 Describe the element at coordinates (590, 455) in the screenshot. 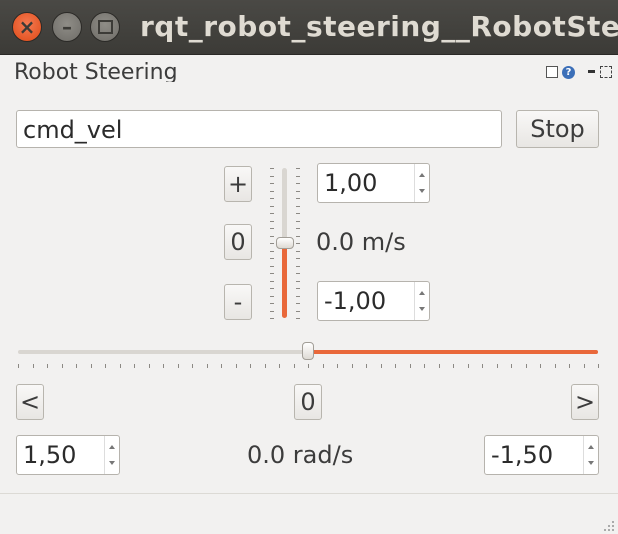

I see `angular-min-stepper` at that location.